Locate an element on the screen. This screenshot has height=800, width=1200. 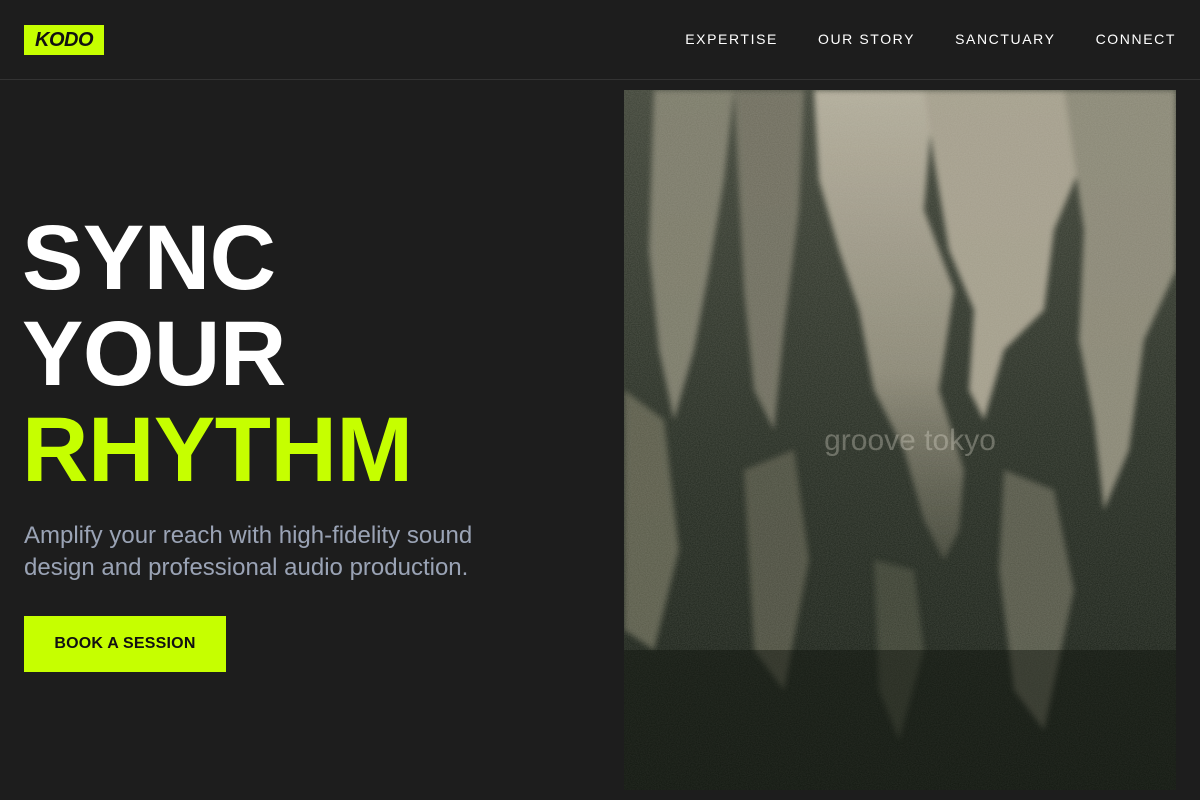
book-session-button: BOOK A SESSION is located at coordinates (125, 644).